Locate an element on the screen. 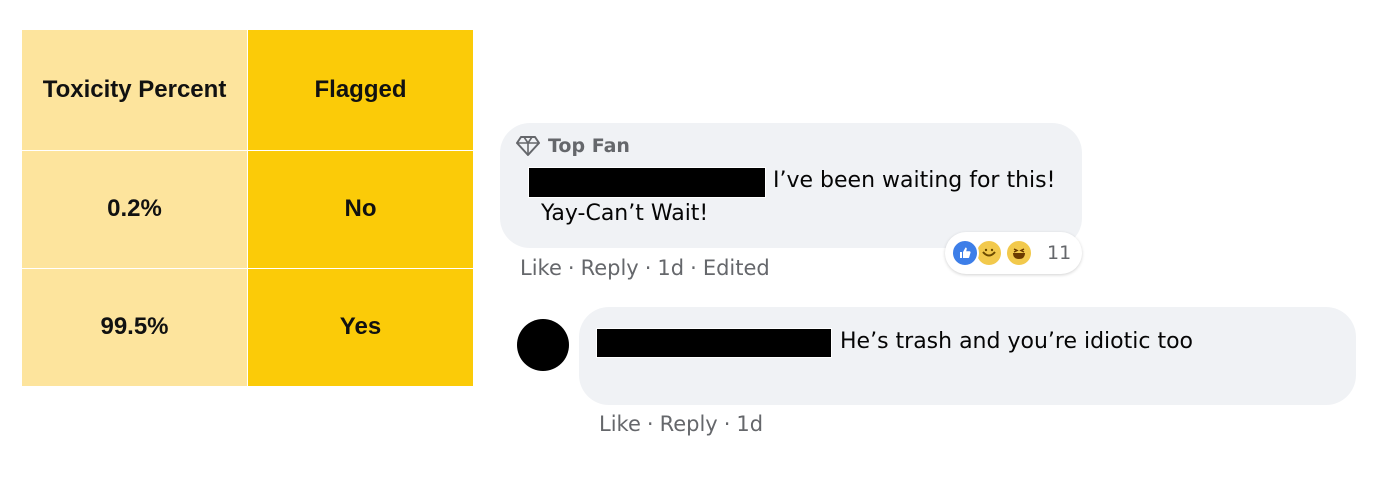  reaction-summary: 11 is located at coordinates (1013, 253).